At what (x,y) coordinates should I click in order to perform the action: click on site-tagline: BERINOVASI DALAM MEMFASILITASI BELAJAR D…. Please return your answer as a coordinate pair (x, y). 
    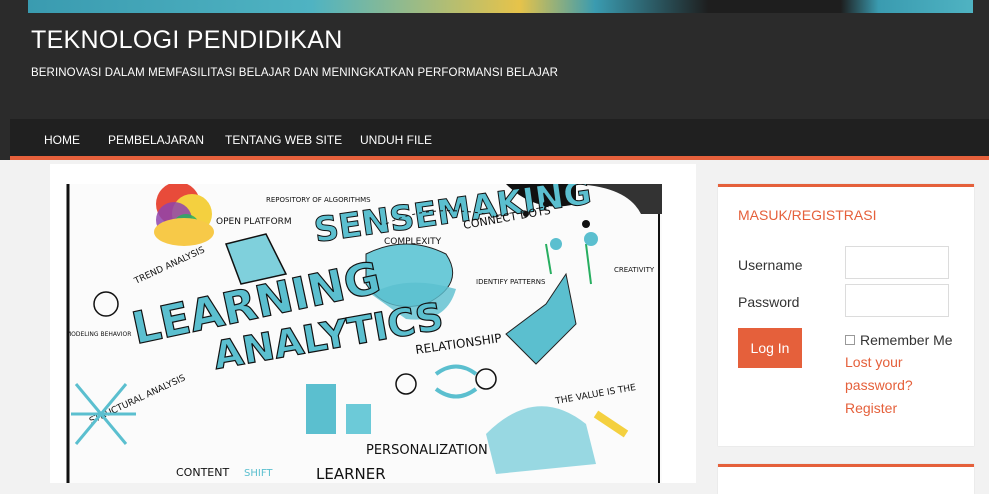
    Looking at the image, I should click on (295, 73).